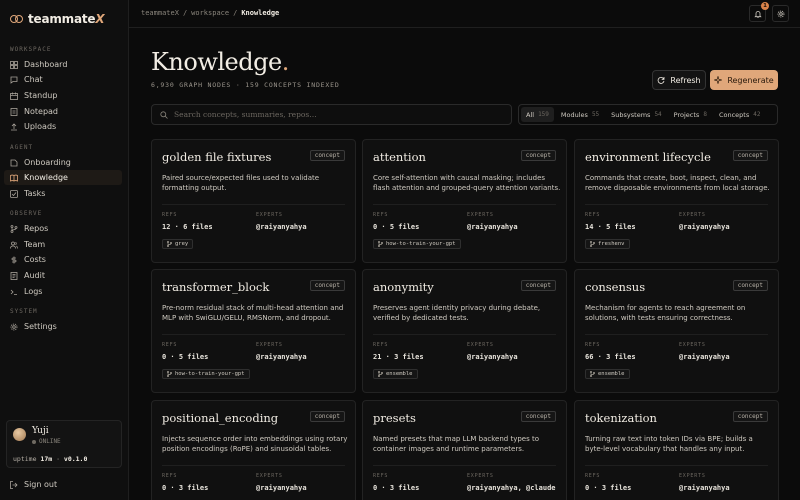 The height and width of the screenshot is (500, 800). Describe the element at coordinates (63, 259) in the screenshot. I see `sidebar-item-costs: Costs` at that location.